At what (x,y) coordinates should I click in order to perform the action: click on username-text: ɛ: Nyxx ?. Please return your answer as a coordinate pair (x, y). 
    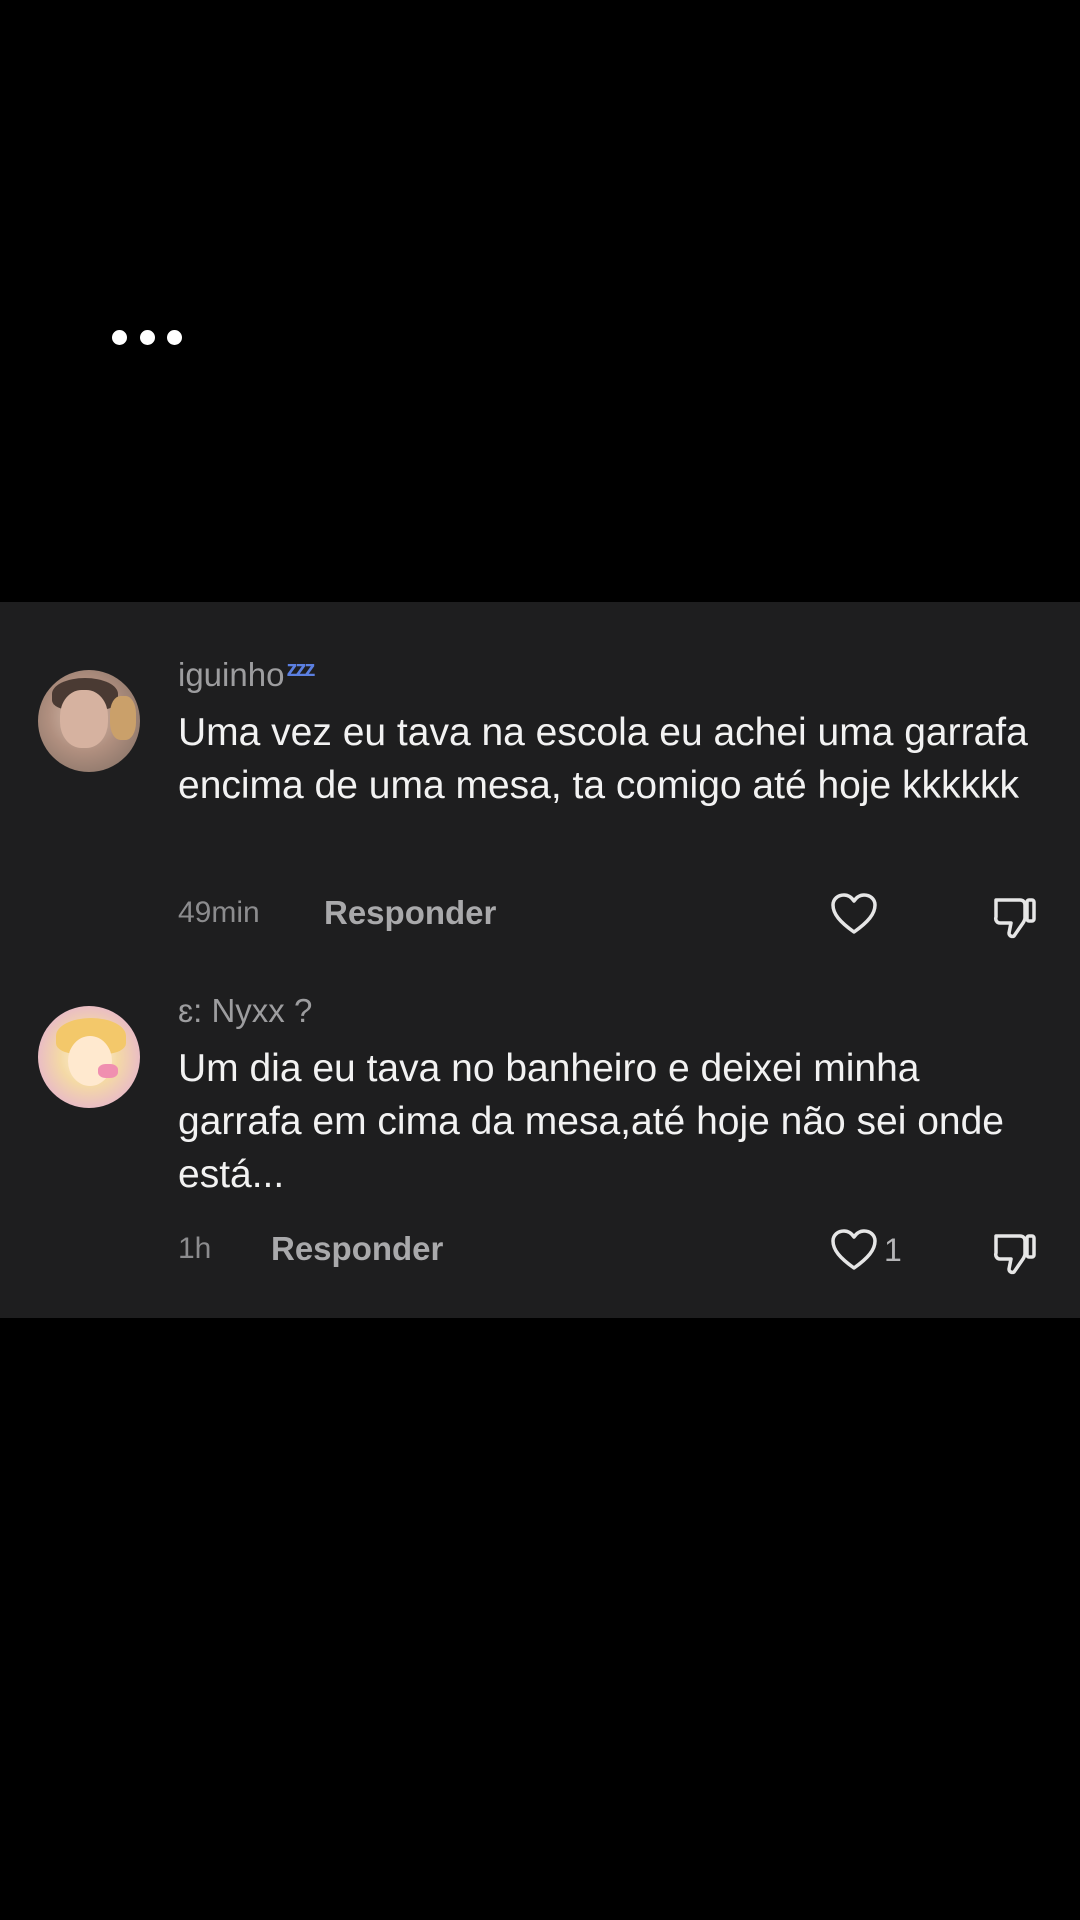
    Looking at the image, I should click on (245, 1010).